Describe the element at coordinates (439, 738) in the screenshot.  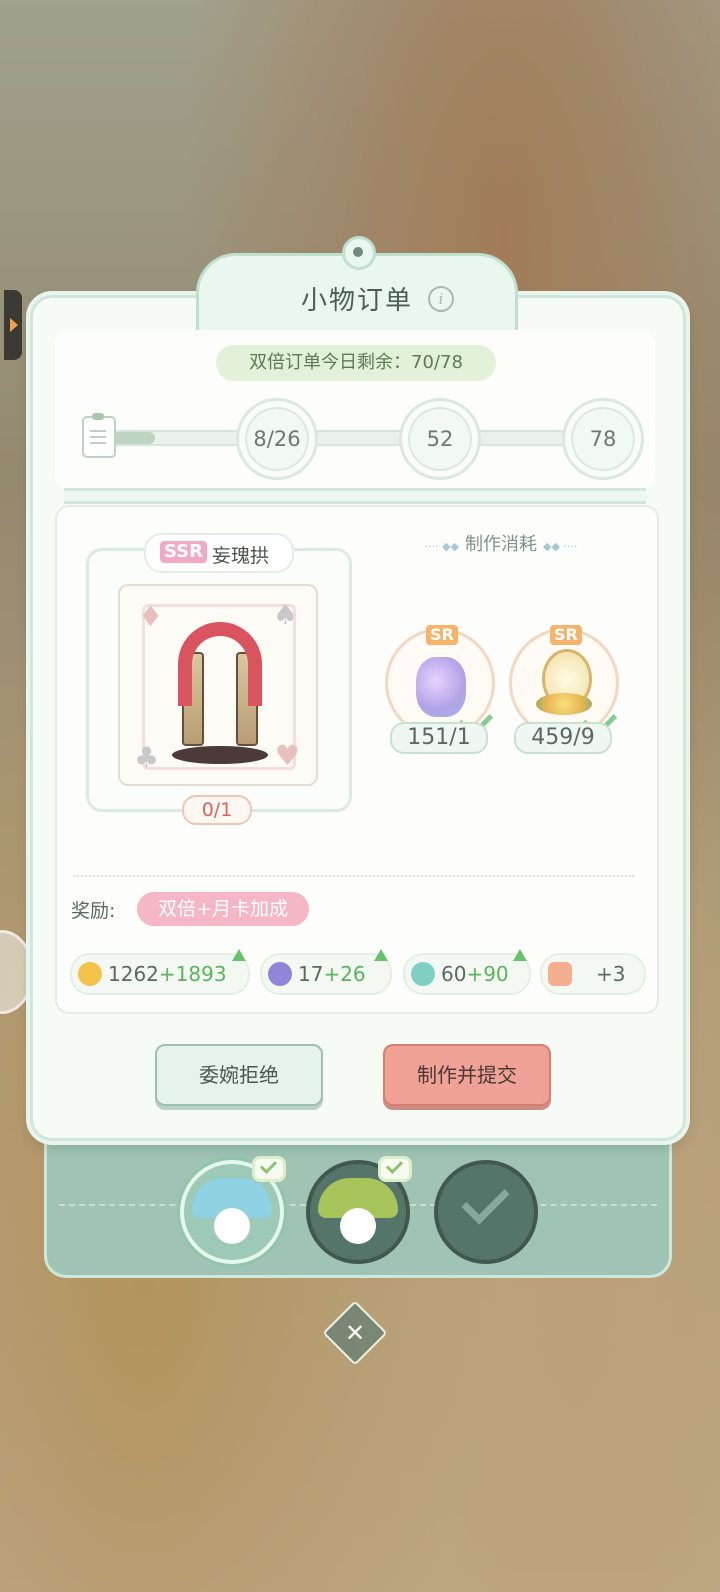
I see `material-count: 151/1` at that location.